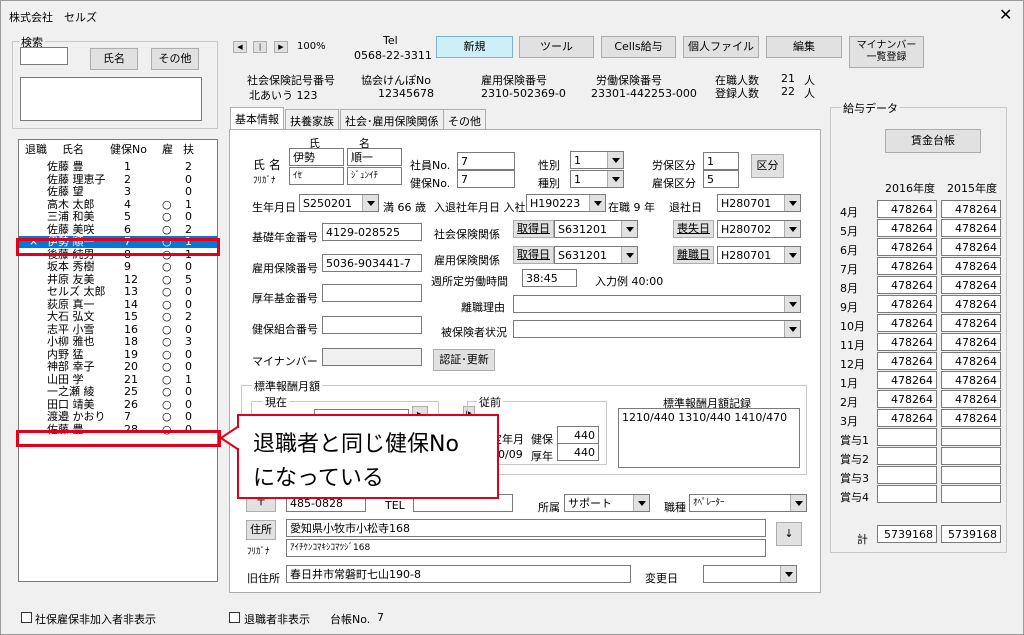 The image size is (1024, 635). I want to click on search-other-button: その他, so click(175, 59).